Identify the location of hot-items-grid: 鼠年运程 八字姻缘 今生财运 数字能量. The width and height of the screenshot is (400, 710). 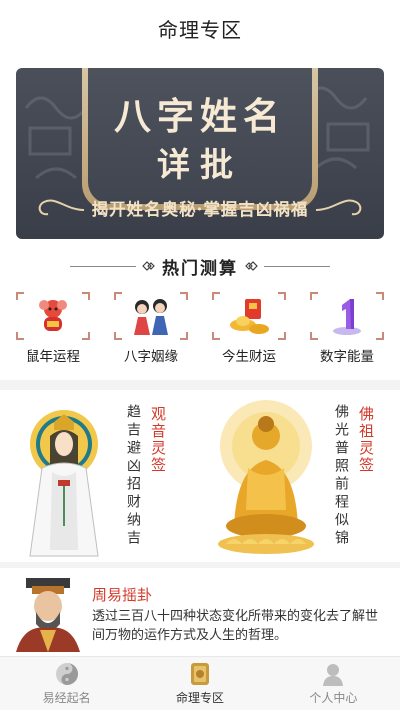
(200, 330).